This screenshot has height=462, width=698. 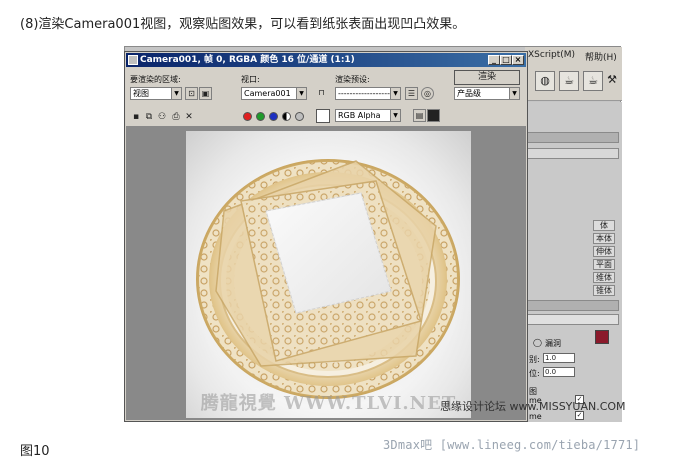 What do you see at coordinates (559, 358) in the screenshot?
I see `spinner-field: 1.0` at bounding box center [559, 358].